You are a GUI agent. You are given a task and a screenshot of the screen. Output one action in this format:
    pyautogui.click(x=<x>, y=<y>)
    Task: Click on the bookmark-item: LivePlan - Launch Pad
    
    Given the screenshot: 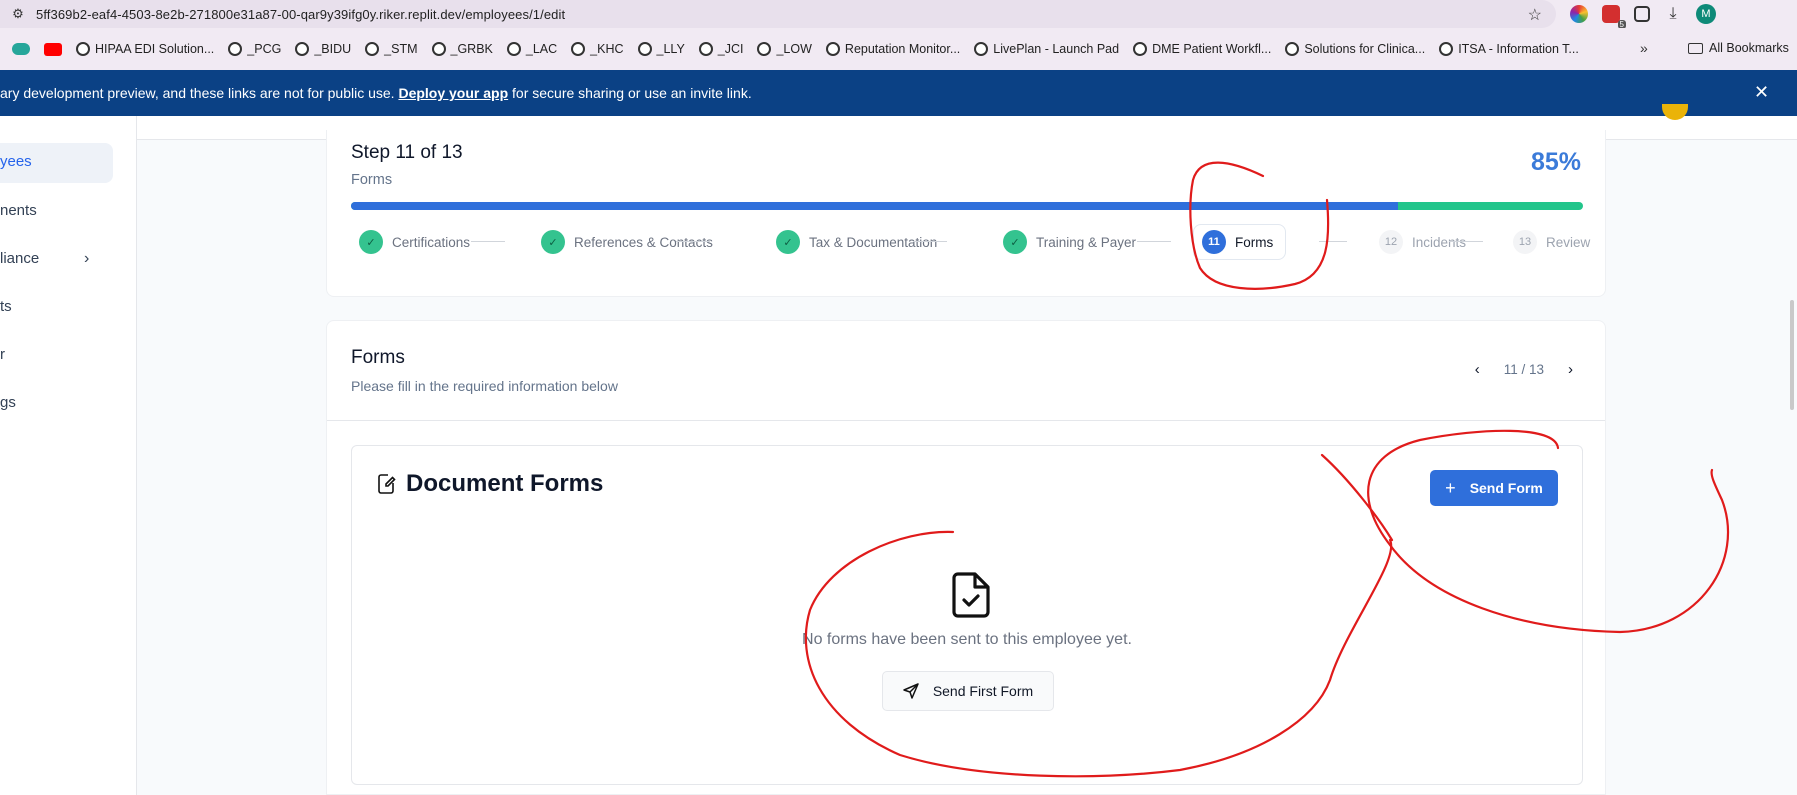 What is the action you would take?
    pyautogui.click(x=1046, y=49)
    